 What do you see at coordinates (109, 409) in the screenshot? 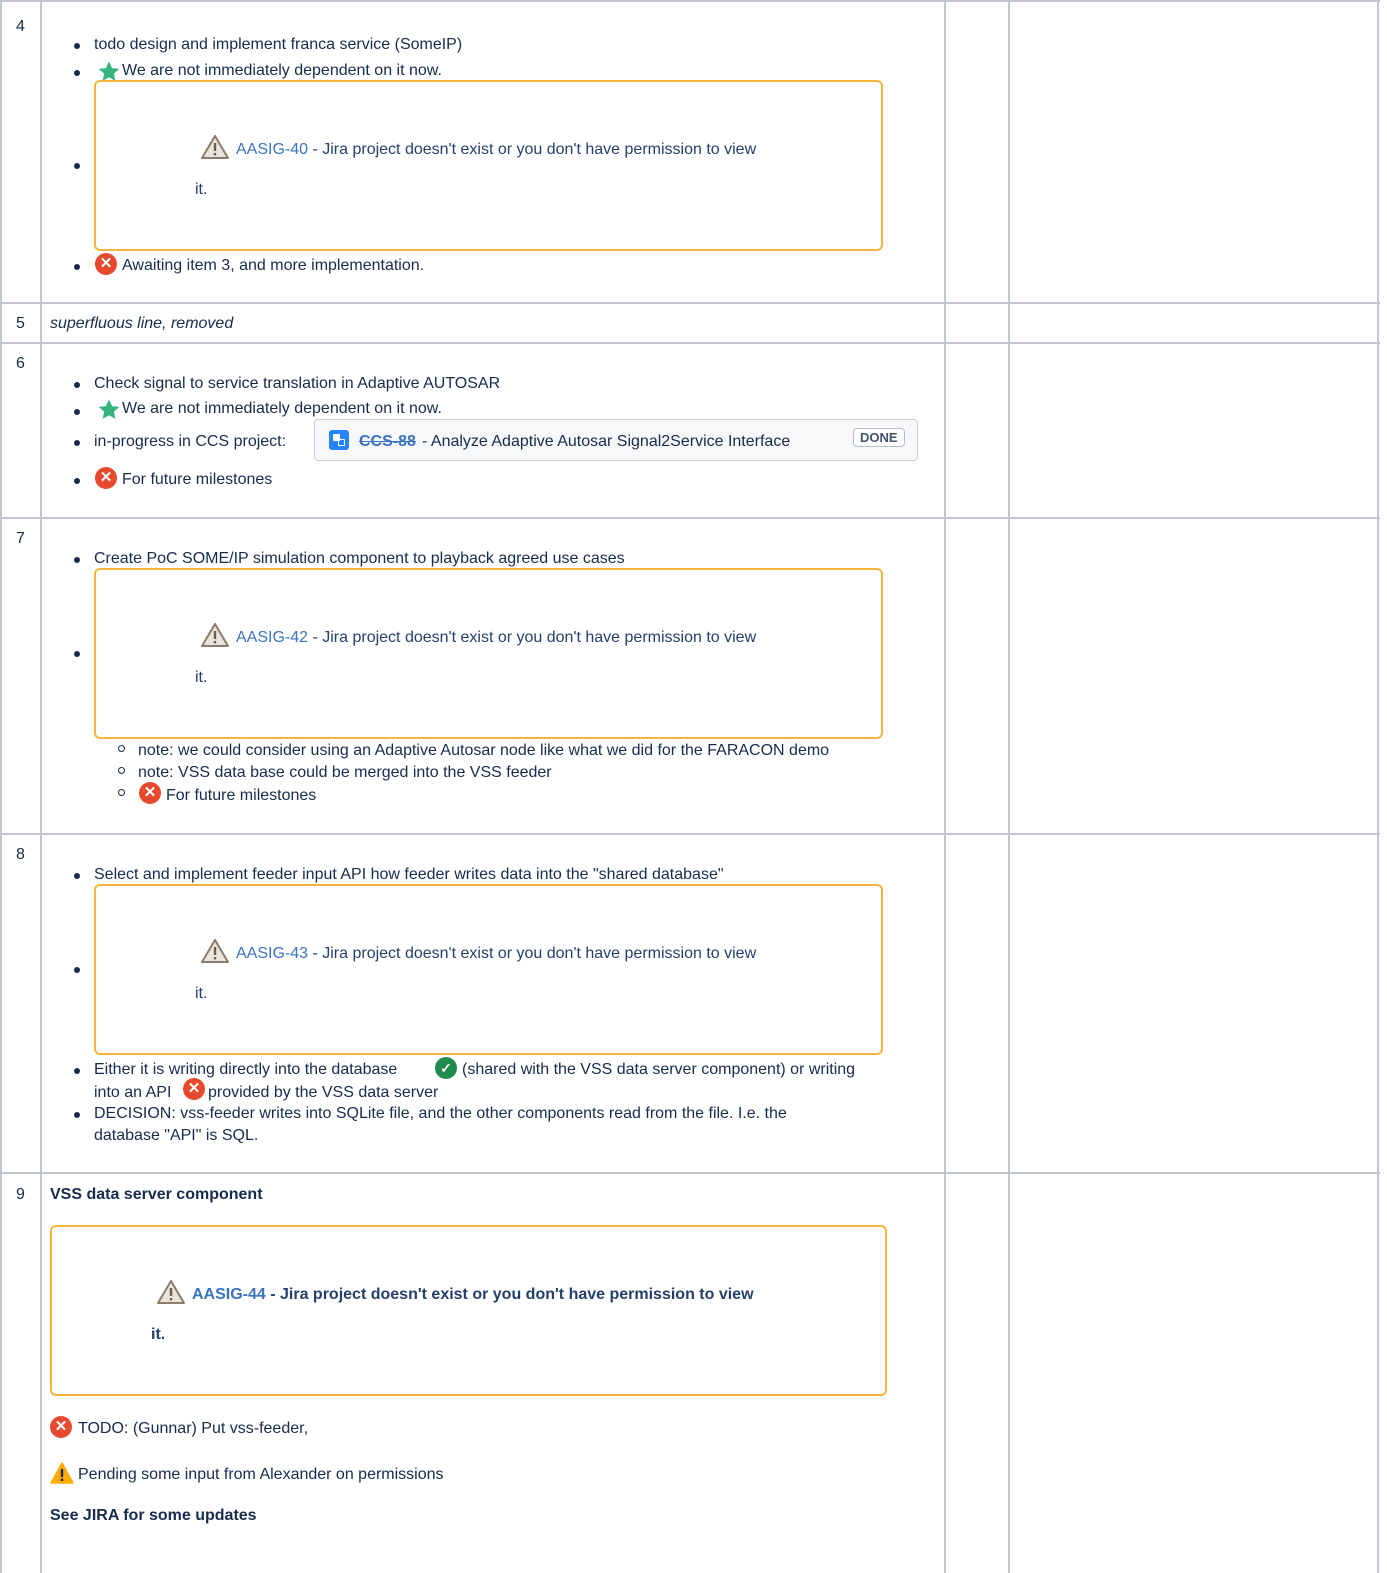
I see `star-icon` at bounding box center [109, 409].